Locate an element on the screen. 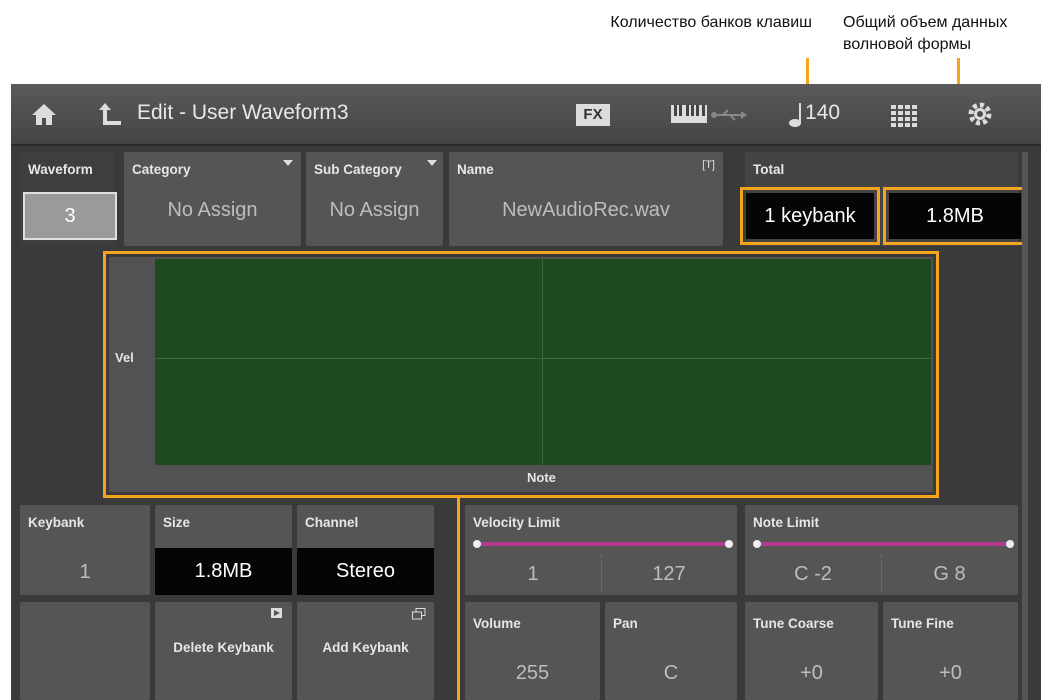 The width and height of the screenshot is (1063, 700). back-arrow-icon is located at coordinates (111, 116).